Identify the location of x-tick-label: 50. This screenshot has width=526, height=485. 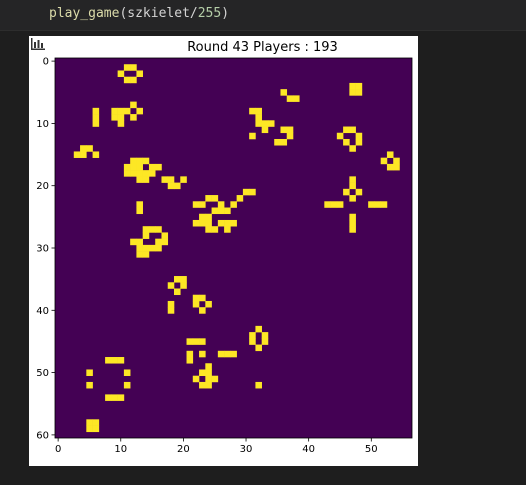
(371, 449).